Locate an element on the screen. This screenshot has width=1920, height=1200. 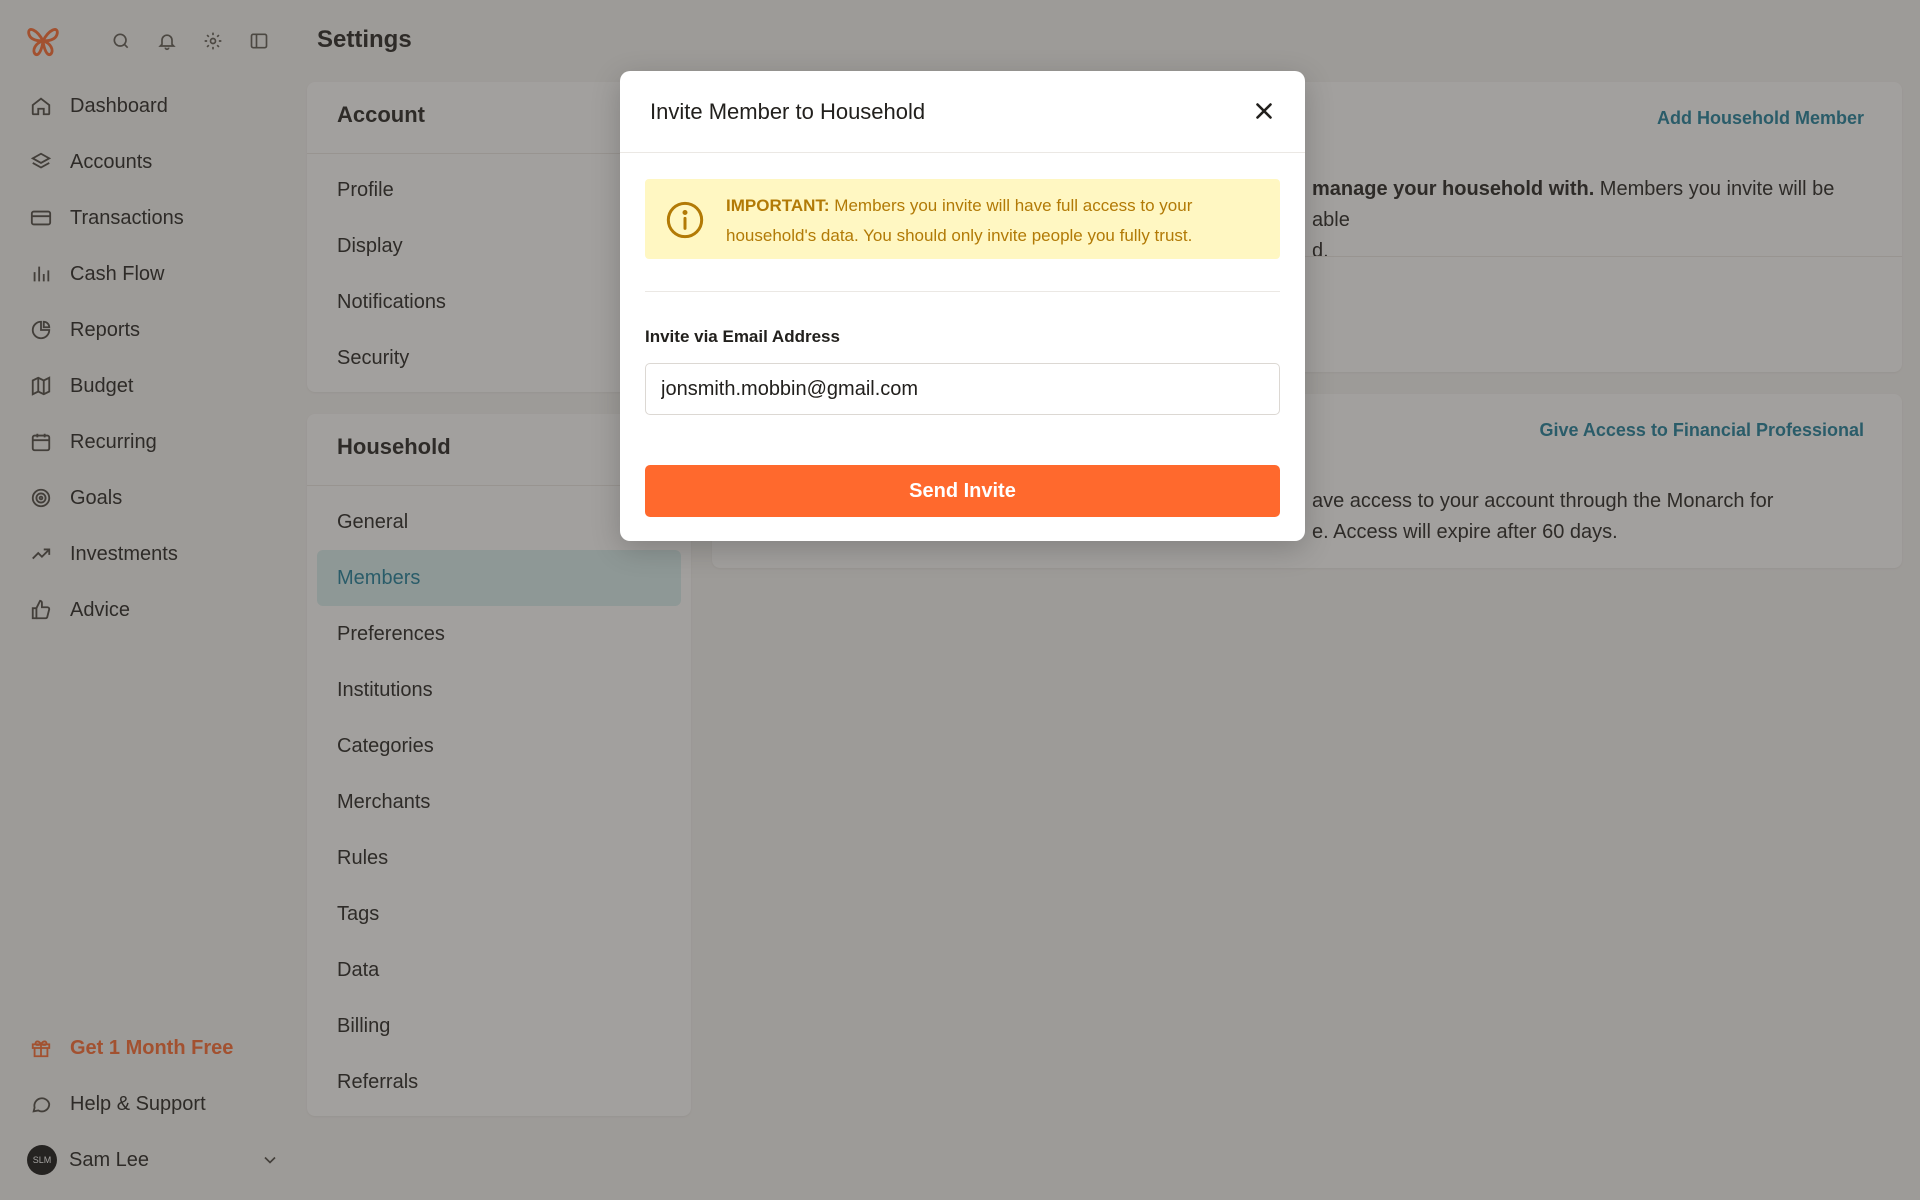
modal-title: Invite Member to Household is located at coordinates (788, 111).